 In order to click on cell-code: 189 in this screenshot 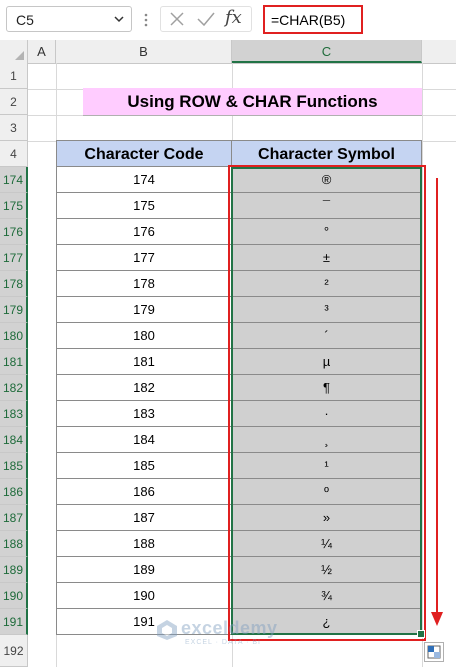, I will do `click(144, 570)`.